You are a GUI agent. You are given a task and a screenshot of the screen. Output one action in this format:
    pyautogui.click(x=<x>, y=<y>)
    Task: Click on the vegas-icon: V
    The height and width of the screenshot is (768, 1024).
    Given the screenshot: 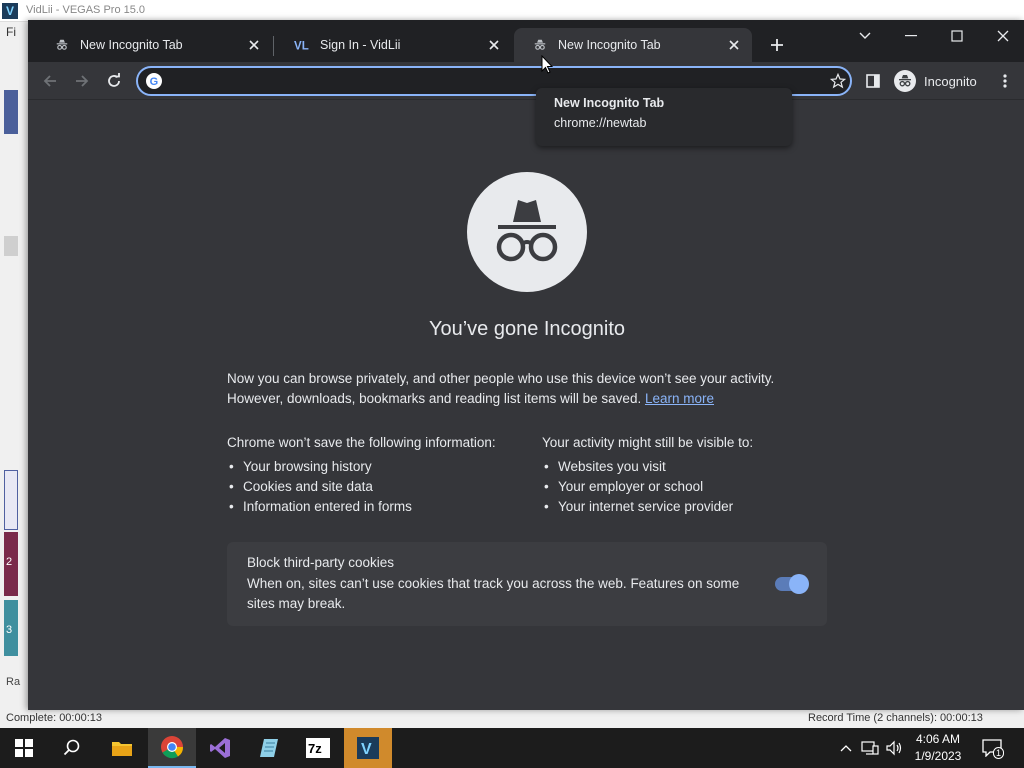 What is the action you would take?
    pyautogui.click(x=368, y=748)
    